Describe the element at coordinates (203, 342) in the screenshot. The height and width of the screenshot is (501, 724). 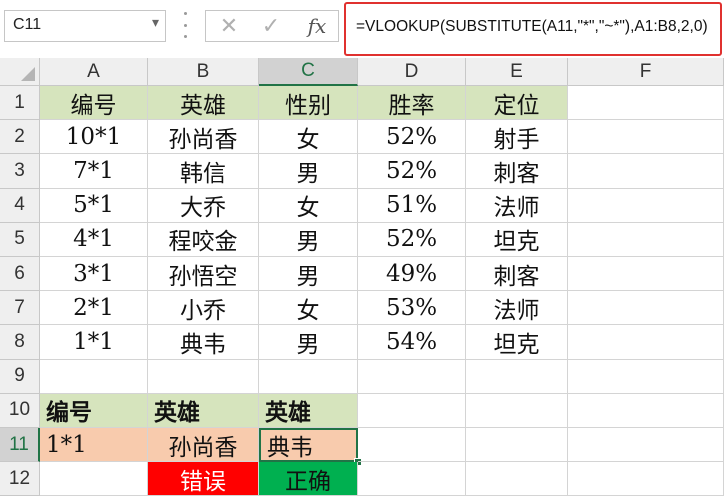
I see `cell-b8: 典韦` at that location.